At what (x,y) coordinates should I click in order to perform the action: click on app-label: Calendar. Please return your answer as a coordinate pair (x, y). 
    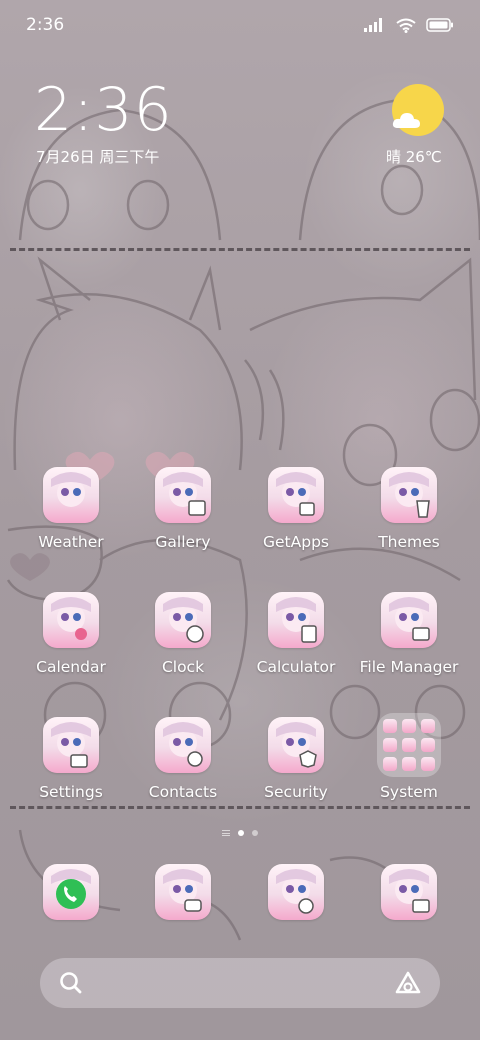
    Looking at the image, I should click on (71, 667).